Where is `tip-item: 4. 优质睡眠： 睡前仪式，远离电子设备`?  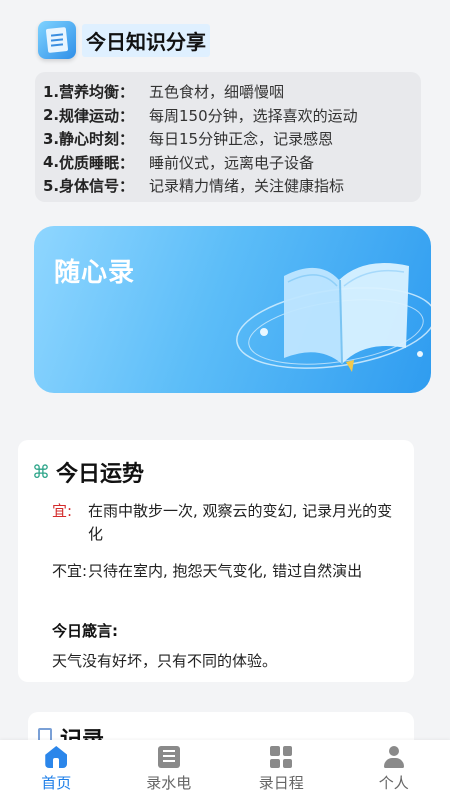
tip-item: 4. 优质睡眠： 睡前仪式，远离电子设备 is located at coordinates (232, 163).